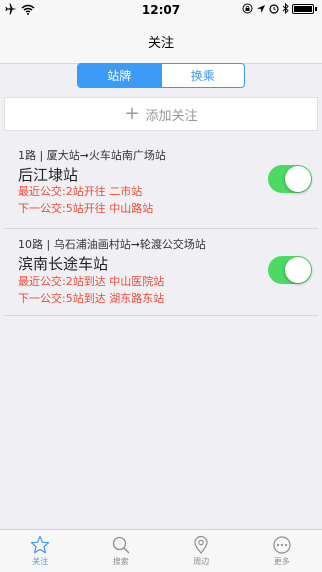  I want to click on tab-label: 搜索, so click(120, 561).